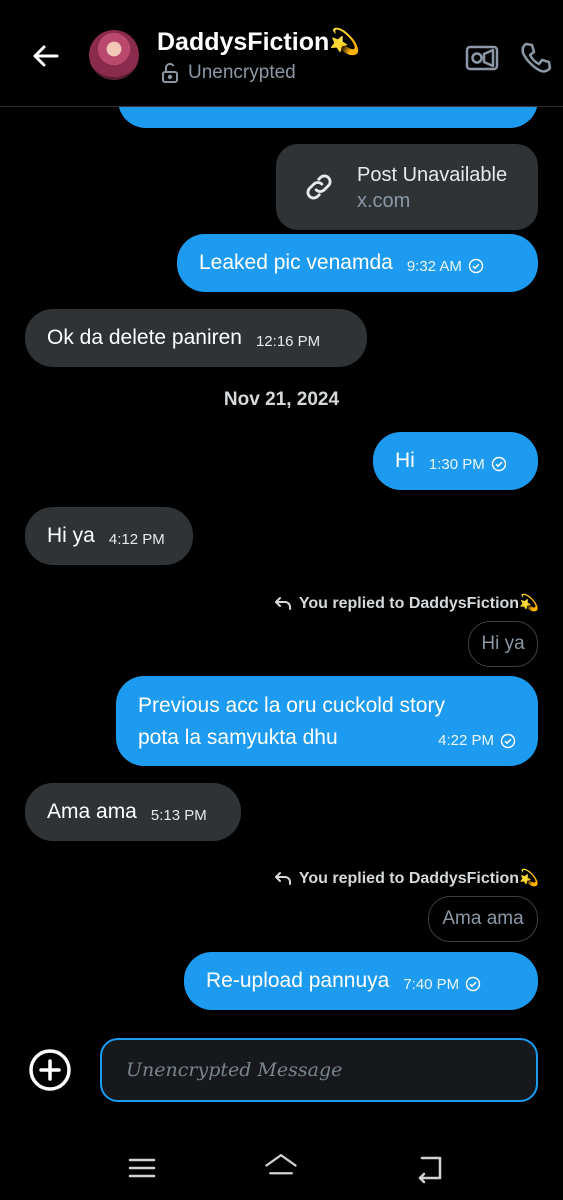 This screenshot has height=1200, width=563. What do you see at coordinates (536, 58) in the screenshot?
I see `phone-call-icon` at bounding box center [536, 58].